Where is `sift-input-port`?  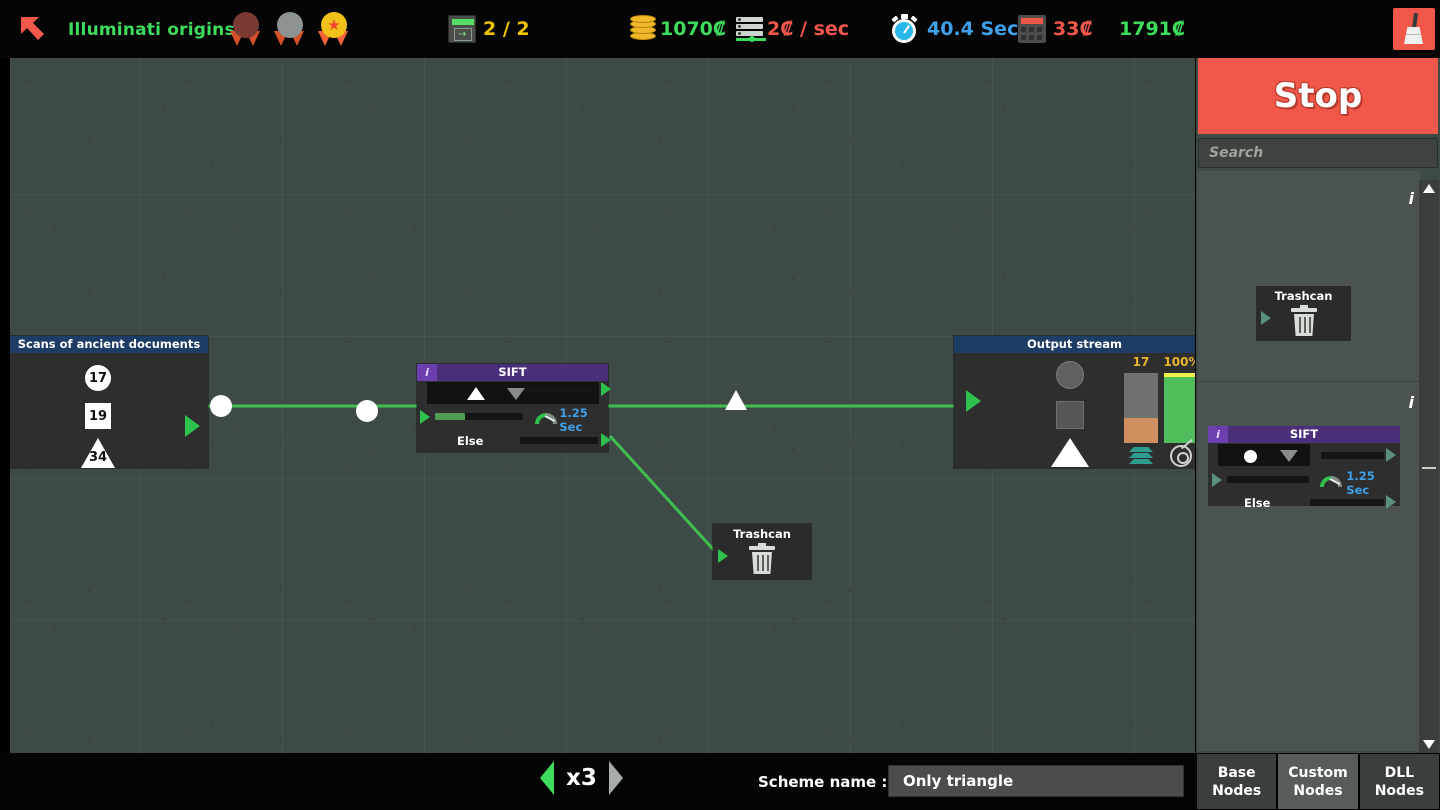
sift-input-port is located at coordinates (425, 417).